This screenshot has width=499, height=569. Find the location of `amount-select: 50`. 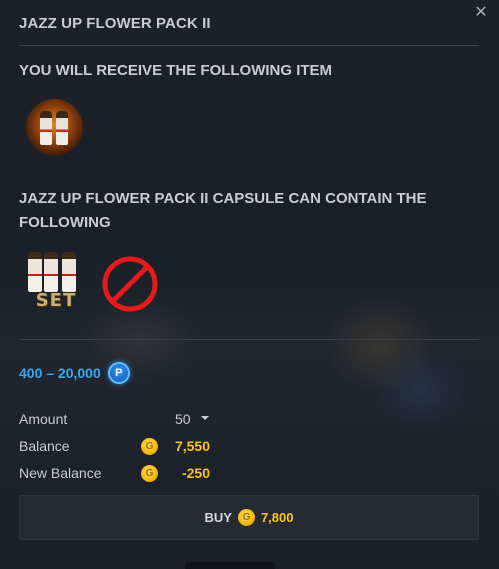

amount-select: 50 is located at coordinates (183, 419).